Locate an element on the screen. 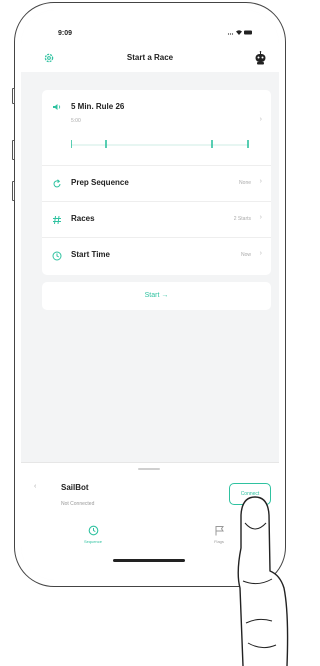  home-indicator is located at coordinates (149, 560).